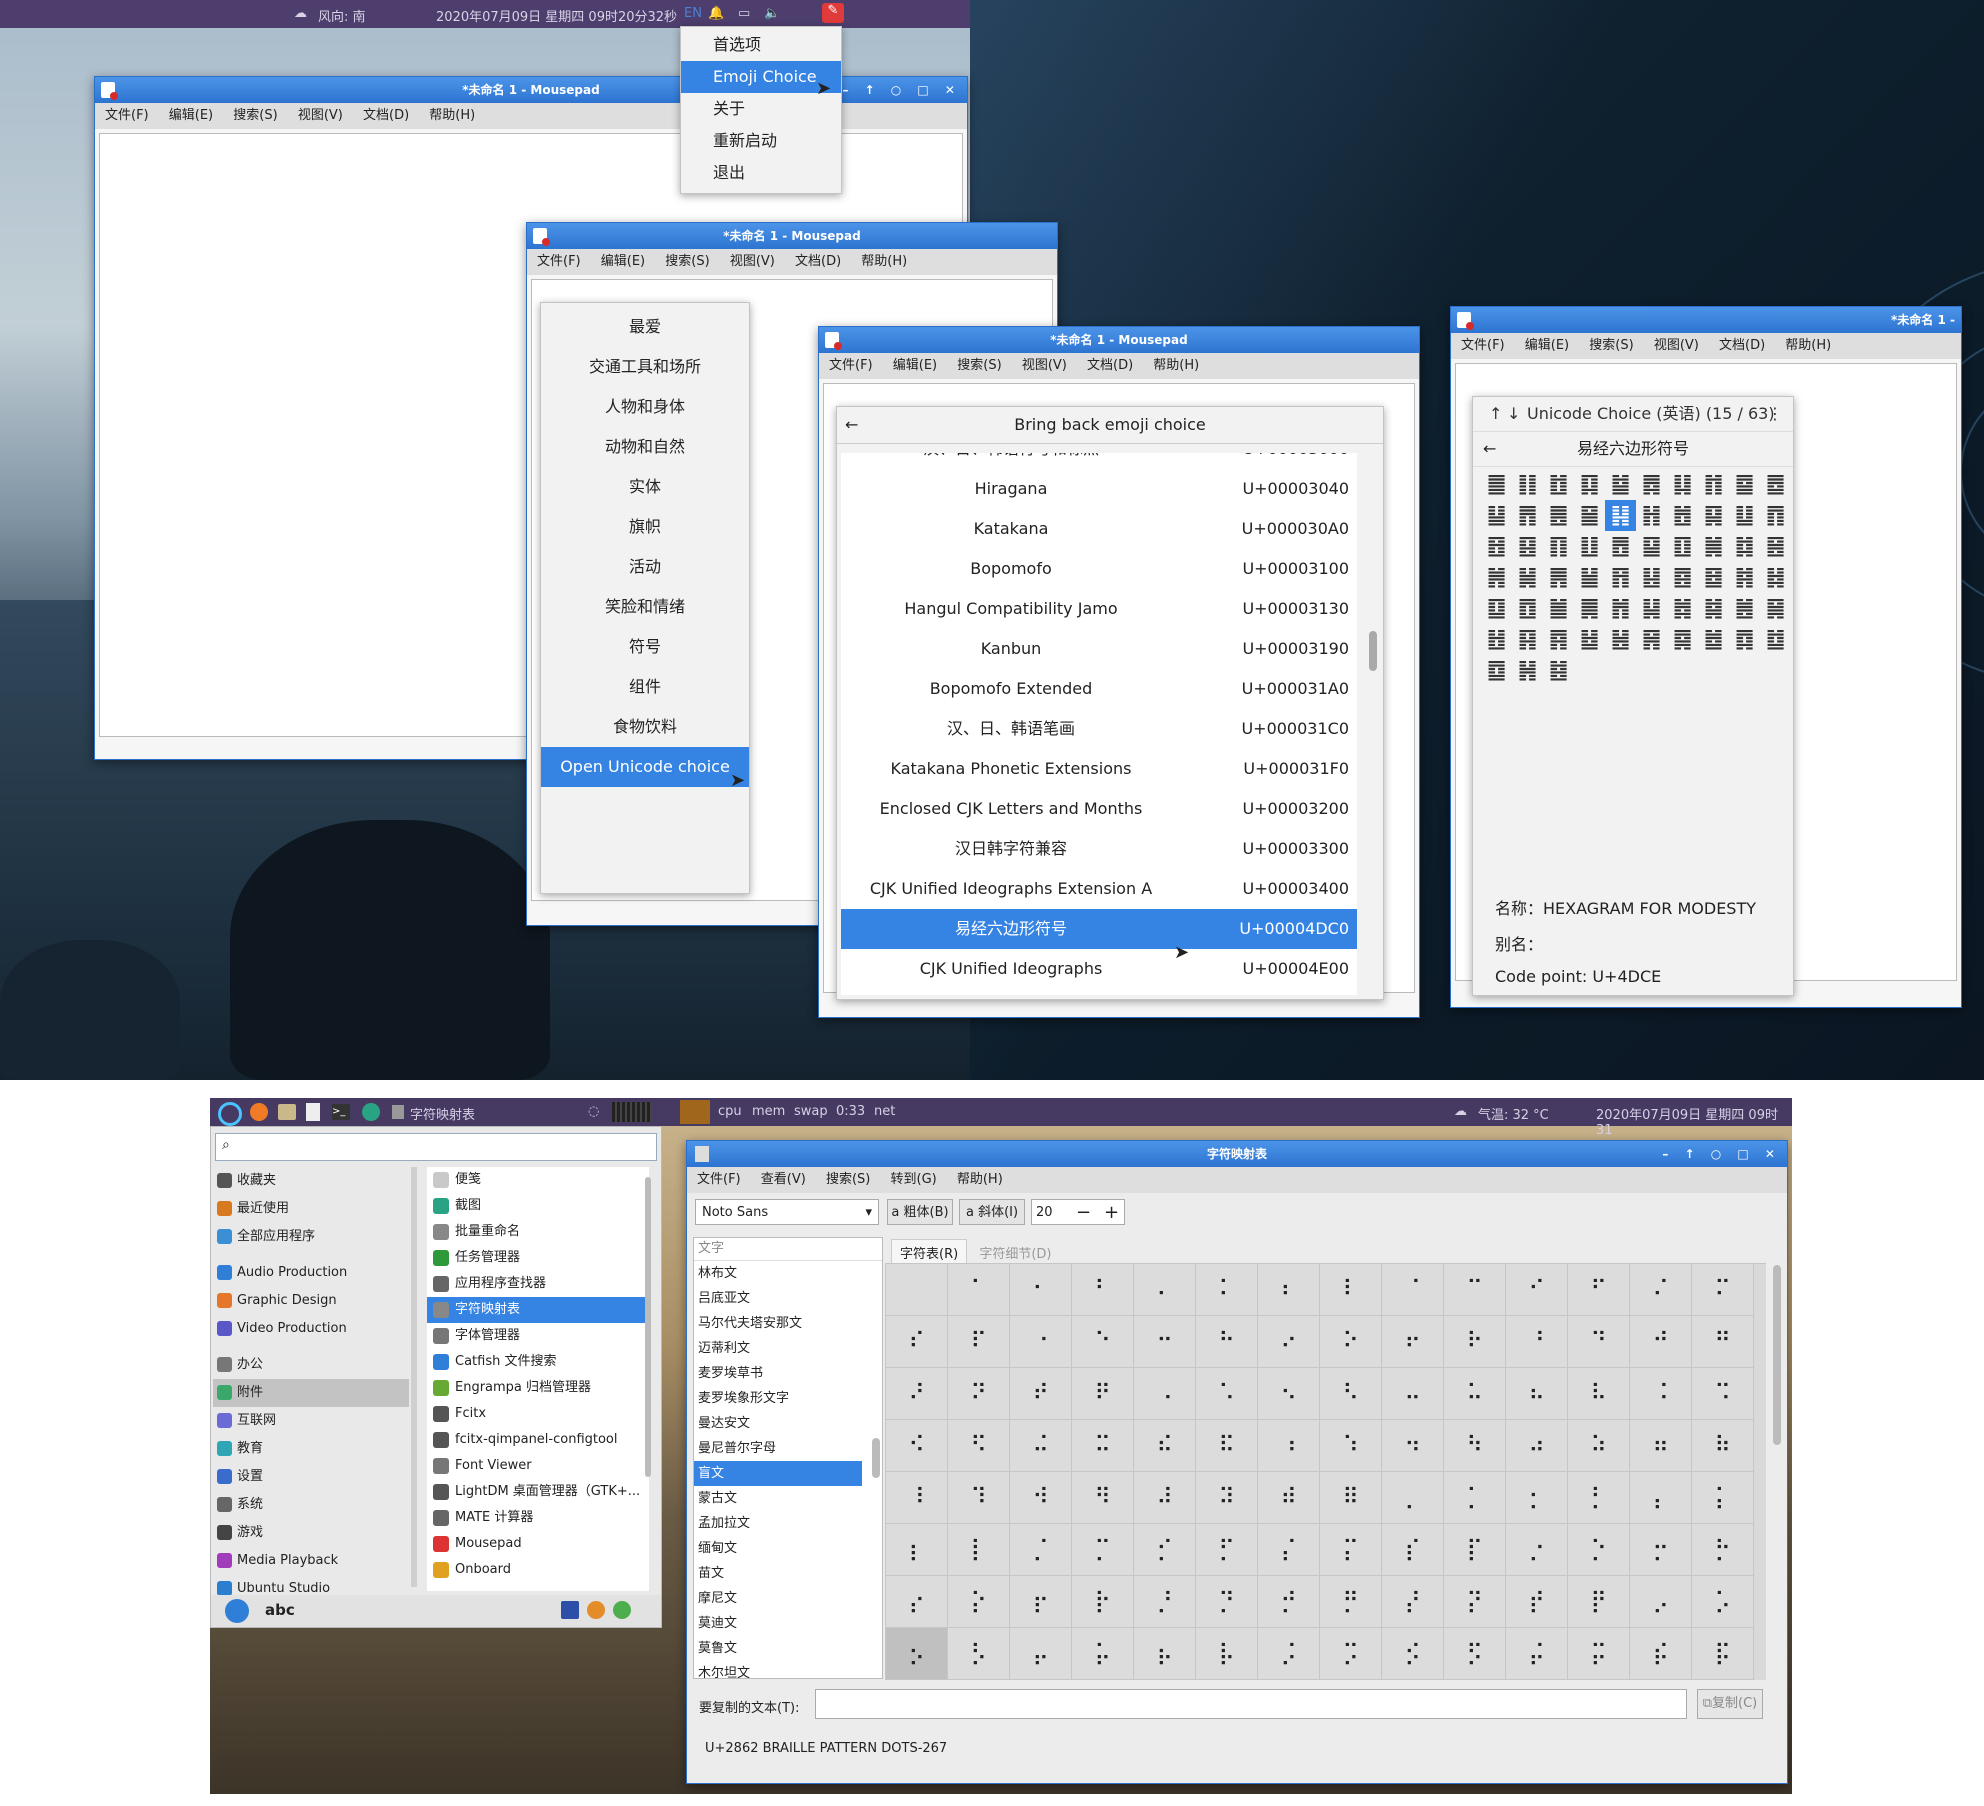 Image resolution: width=1984 pixels, height=1806 pixels. I want to click on char-cell: ⠛, so click(1723, 1342).